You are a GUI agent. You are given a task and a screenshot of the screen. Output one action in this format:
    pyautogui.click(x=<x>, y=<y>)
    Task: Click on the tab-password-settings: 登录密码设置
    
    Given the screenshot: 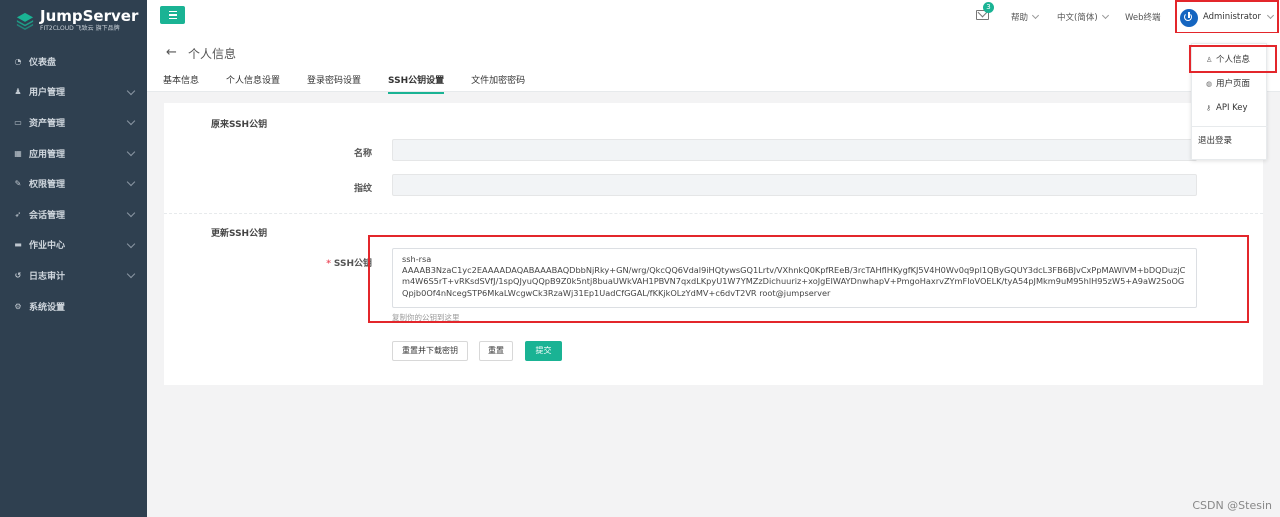 What is the action you would take?
    pyautogui.click(x=334, y=83)
    